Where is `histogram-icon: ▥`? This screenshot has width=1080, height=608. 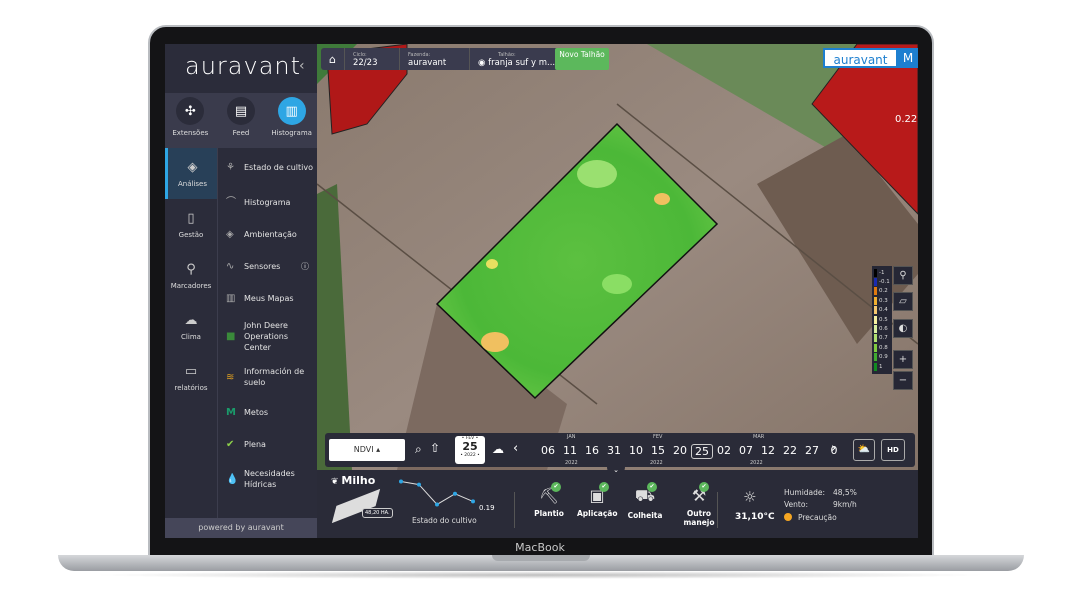
histogram-icon: ▥ is located at coordinates (291, 111).